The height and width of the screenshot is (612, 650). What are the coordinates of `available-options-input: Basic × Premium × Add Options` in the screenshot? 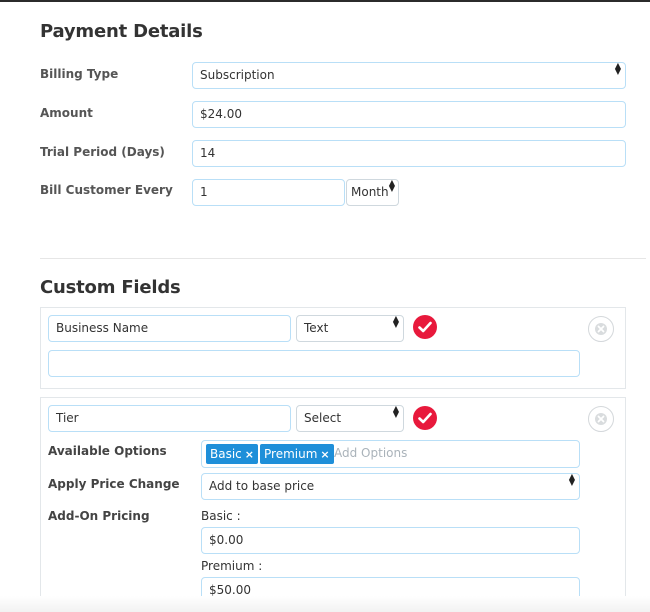 It's located at (390, 454).